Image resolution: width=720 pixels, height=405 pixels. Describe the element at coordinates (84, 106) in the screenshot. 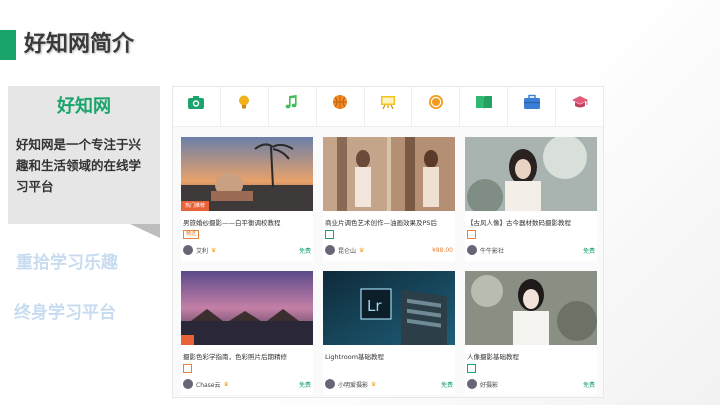

I see `intro-brand: 好知网` at that location.